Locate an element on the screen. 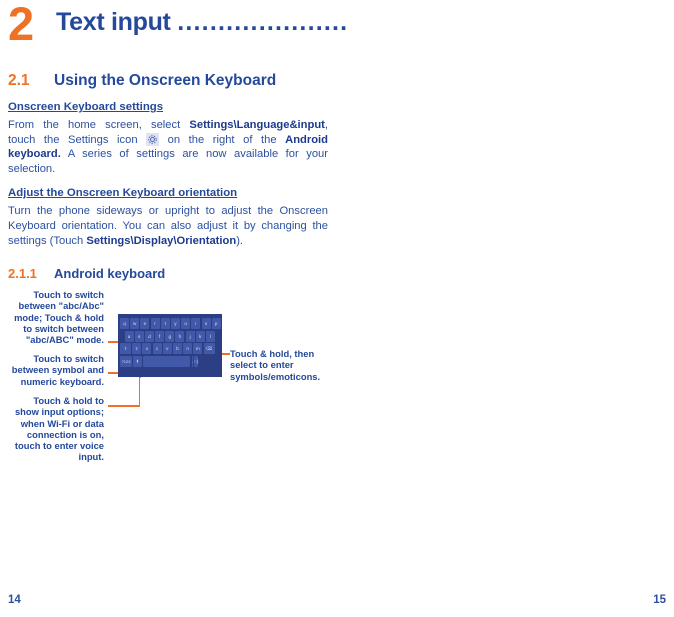 The image size is (674, 617). symbol-key: ?123 is located at coordinates (126, 362).